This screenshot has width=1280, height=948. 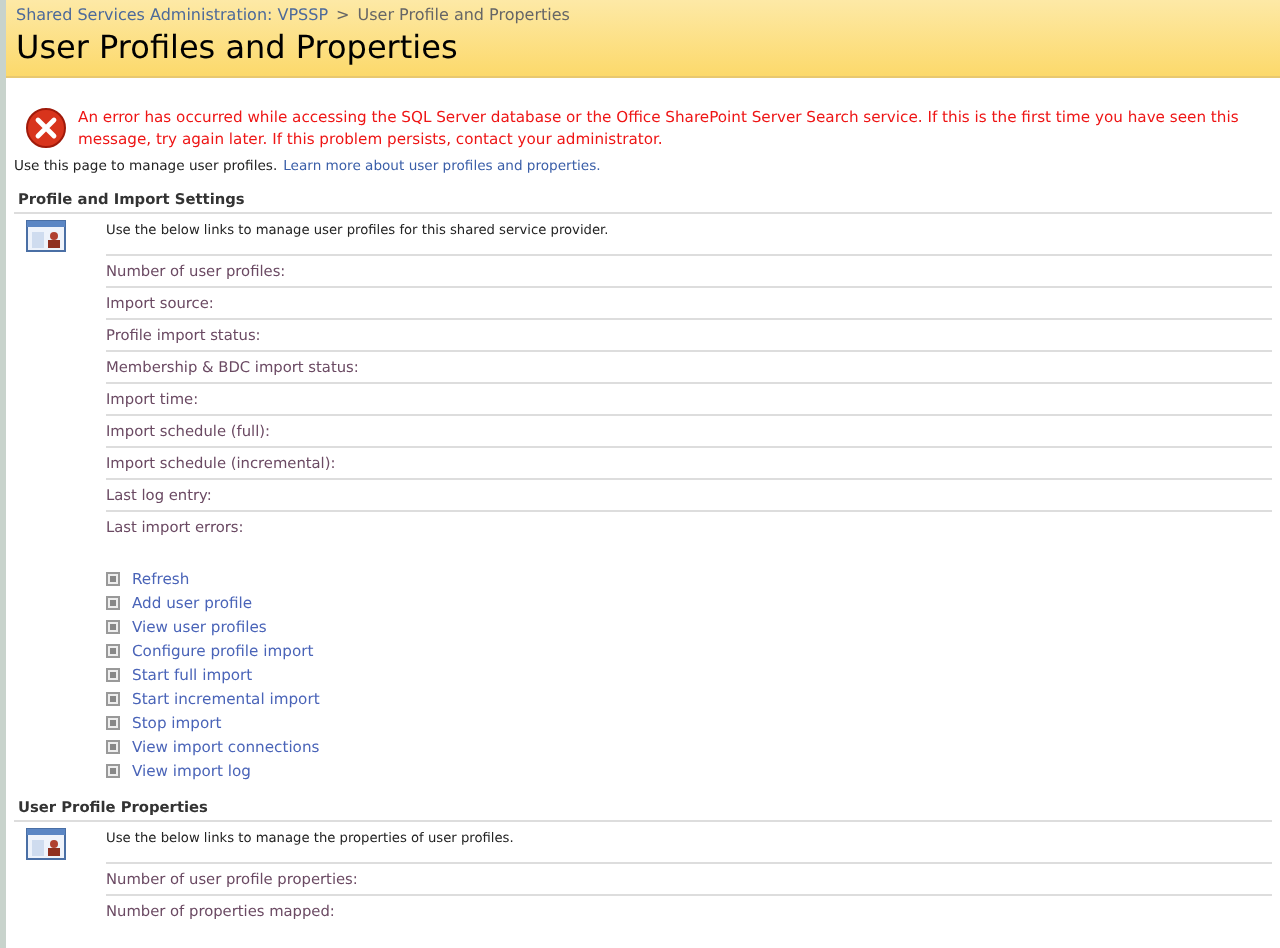 I want to click on page-title: User Profiles and Properties, so click(x=238, y=47).